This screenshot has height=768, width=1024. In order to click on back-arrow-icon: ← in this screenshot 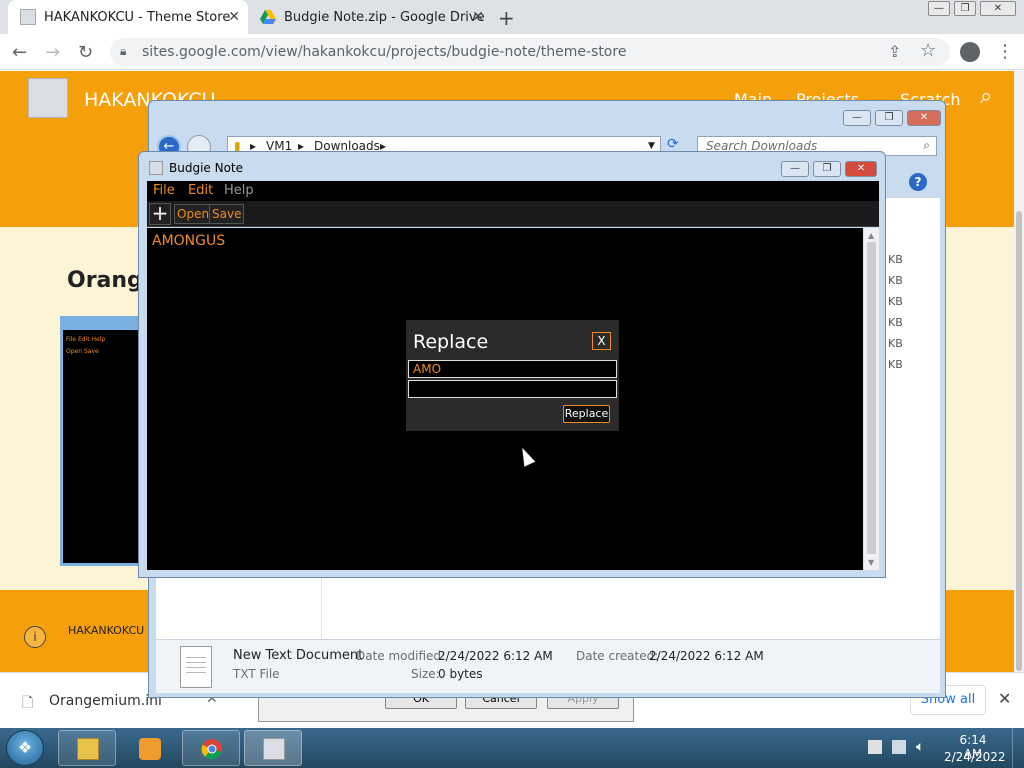, I will do `click(19, 52)`.